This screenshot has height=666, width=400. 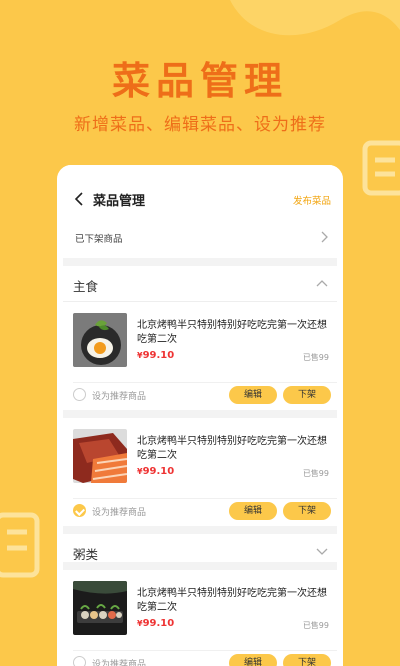 What do you see at coordinates (200, 238) in the screenshot?
I see `offshelf-products-row: 已下架商品` at bounding box center [200, 238].